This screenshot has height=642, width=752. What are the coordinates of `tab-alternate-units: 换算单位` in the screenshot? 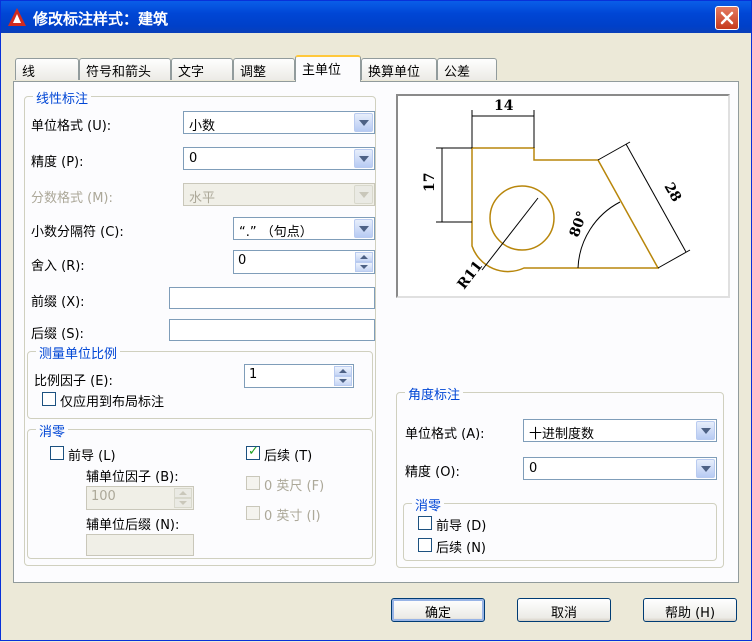 It's located at (399, 69).